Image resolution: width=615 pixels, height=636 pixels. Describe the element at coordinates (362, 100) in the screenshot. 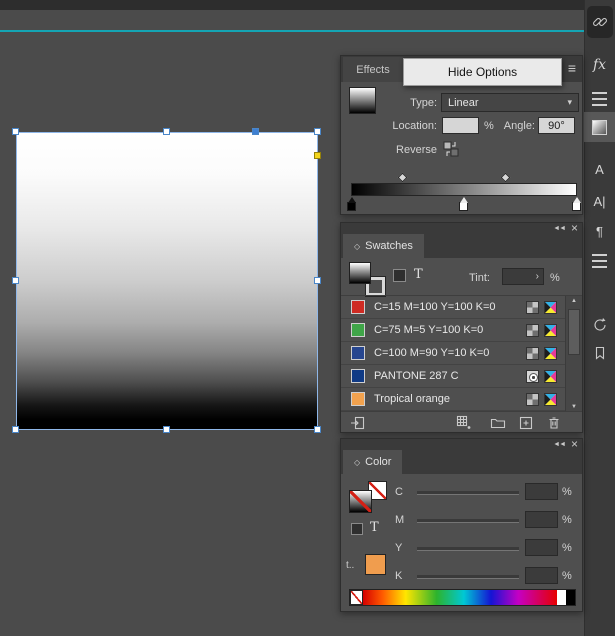

I see `gradient-preview-thumbnail` at that location.